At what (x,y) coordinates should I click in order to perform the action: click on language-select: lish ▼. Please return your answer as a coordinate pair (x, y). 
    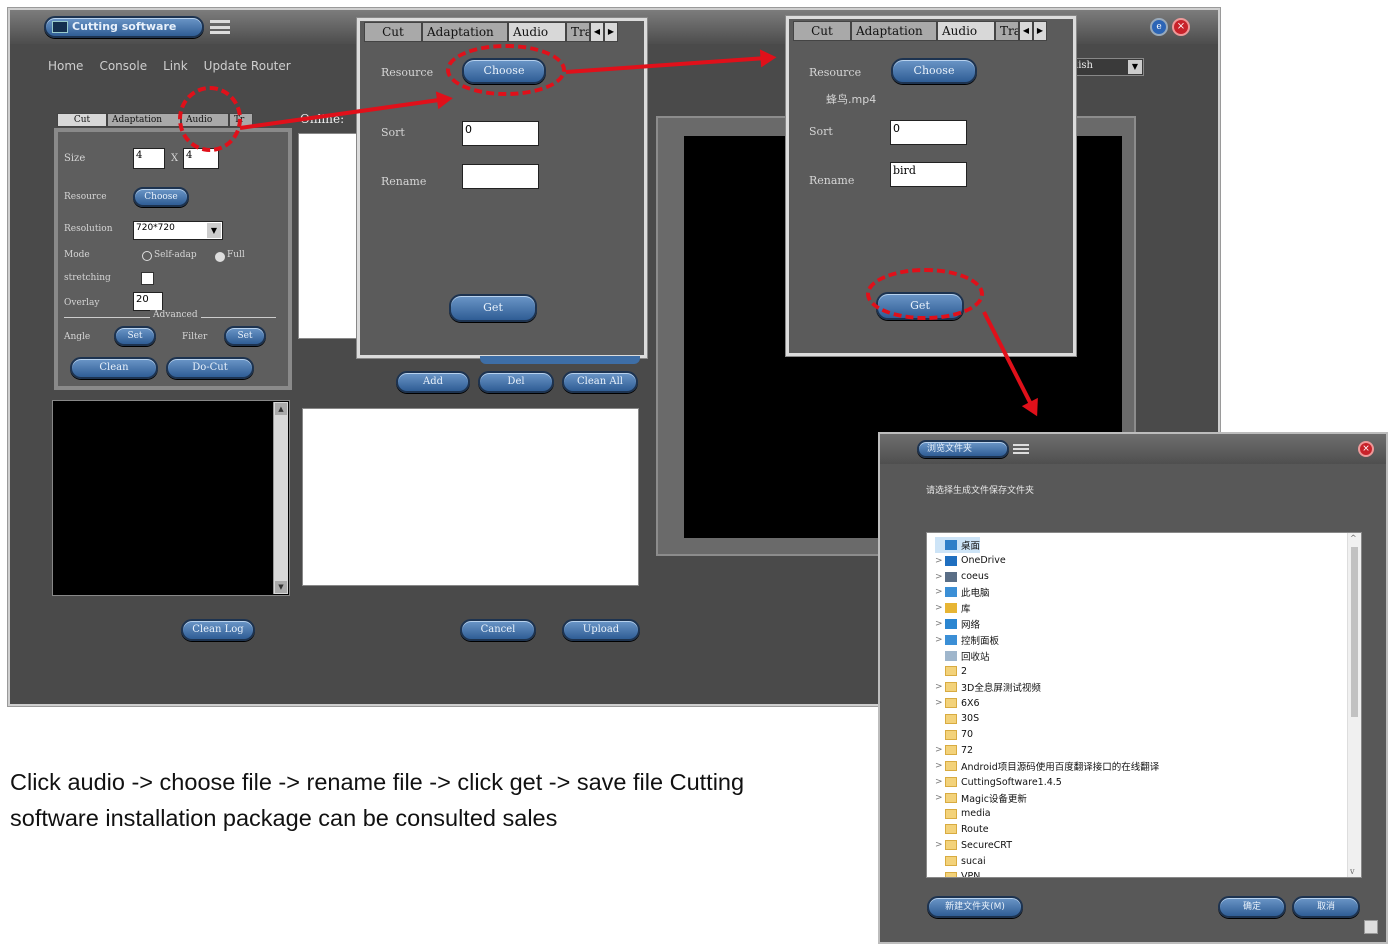
    Looking at the image, I should click on (1108, 67).